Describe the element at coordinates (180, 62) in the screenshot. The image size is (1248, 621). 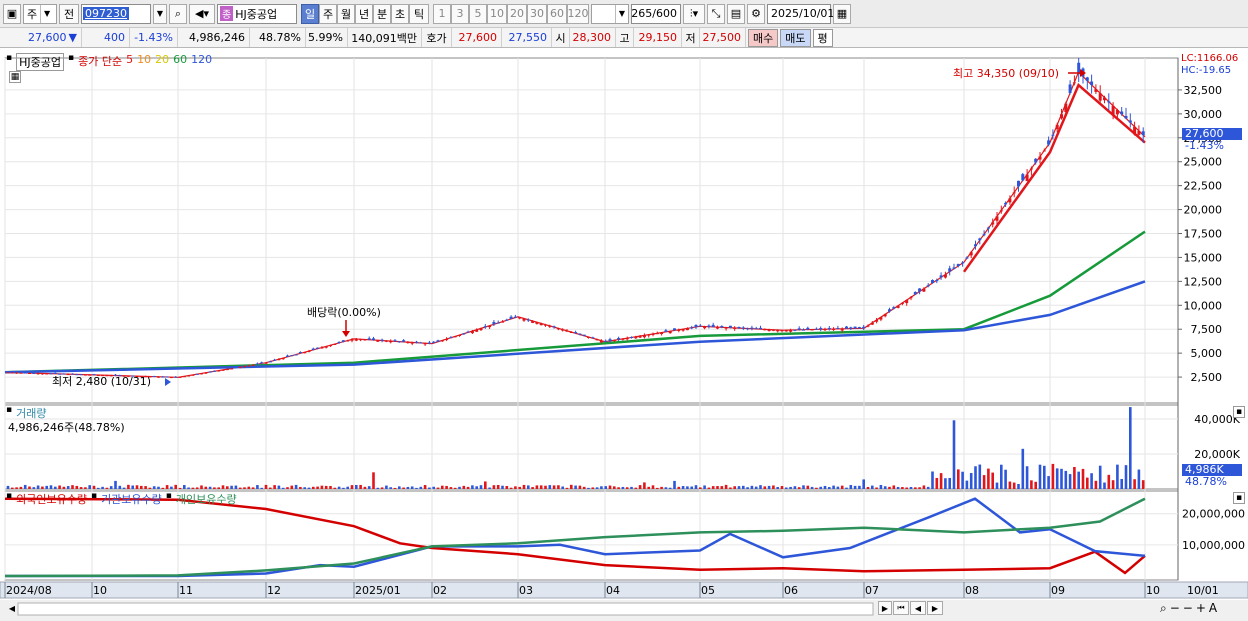
I see `ma-legend-60: 60` at that location.